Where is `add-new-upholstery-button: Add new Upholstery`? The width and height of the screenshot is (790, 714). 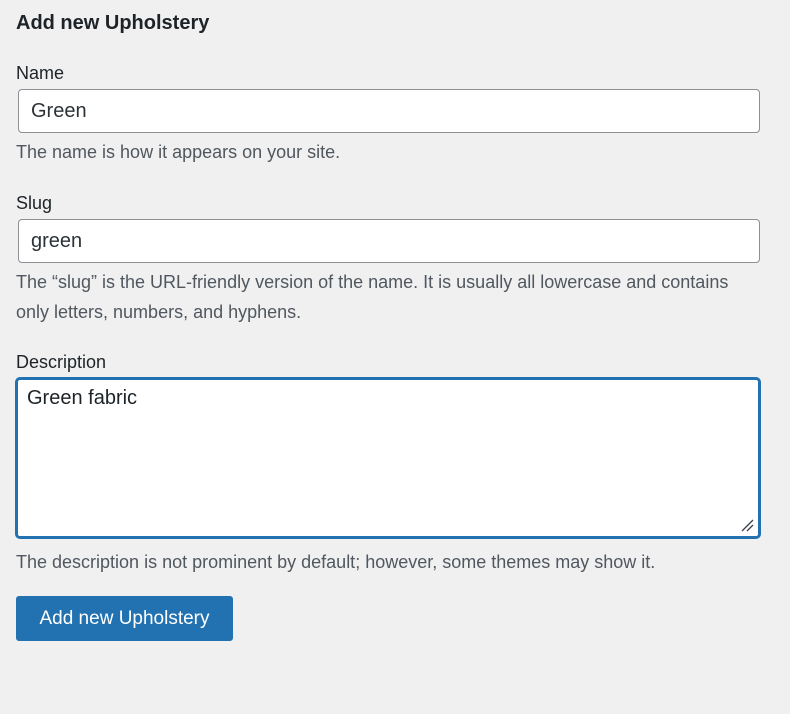 add-new-upholstery-button: Add new Upholstery is located at coordinates (124, 618).